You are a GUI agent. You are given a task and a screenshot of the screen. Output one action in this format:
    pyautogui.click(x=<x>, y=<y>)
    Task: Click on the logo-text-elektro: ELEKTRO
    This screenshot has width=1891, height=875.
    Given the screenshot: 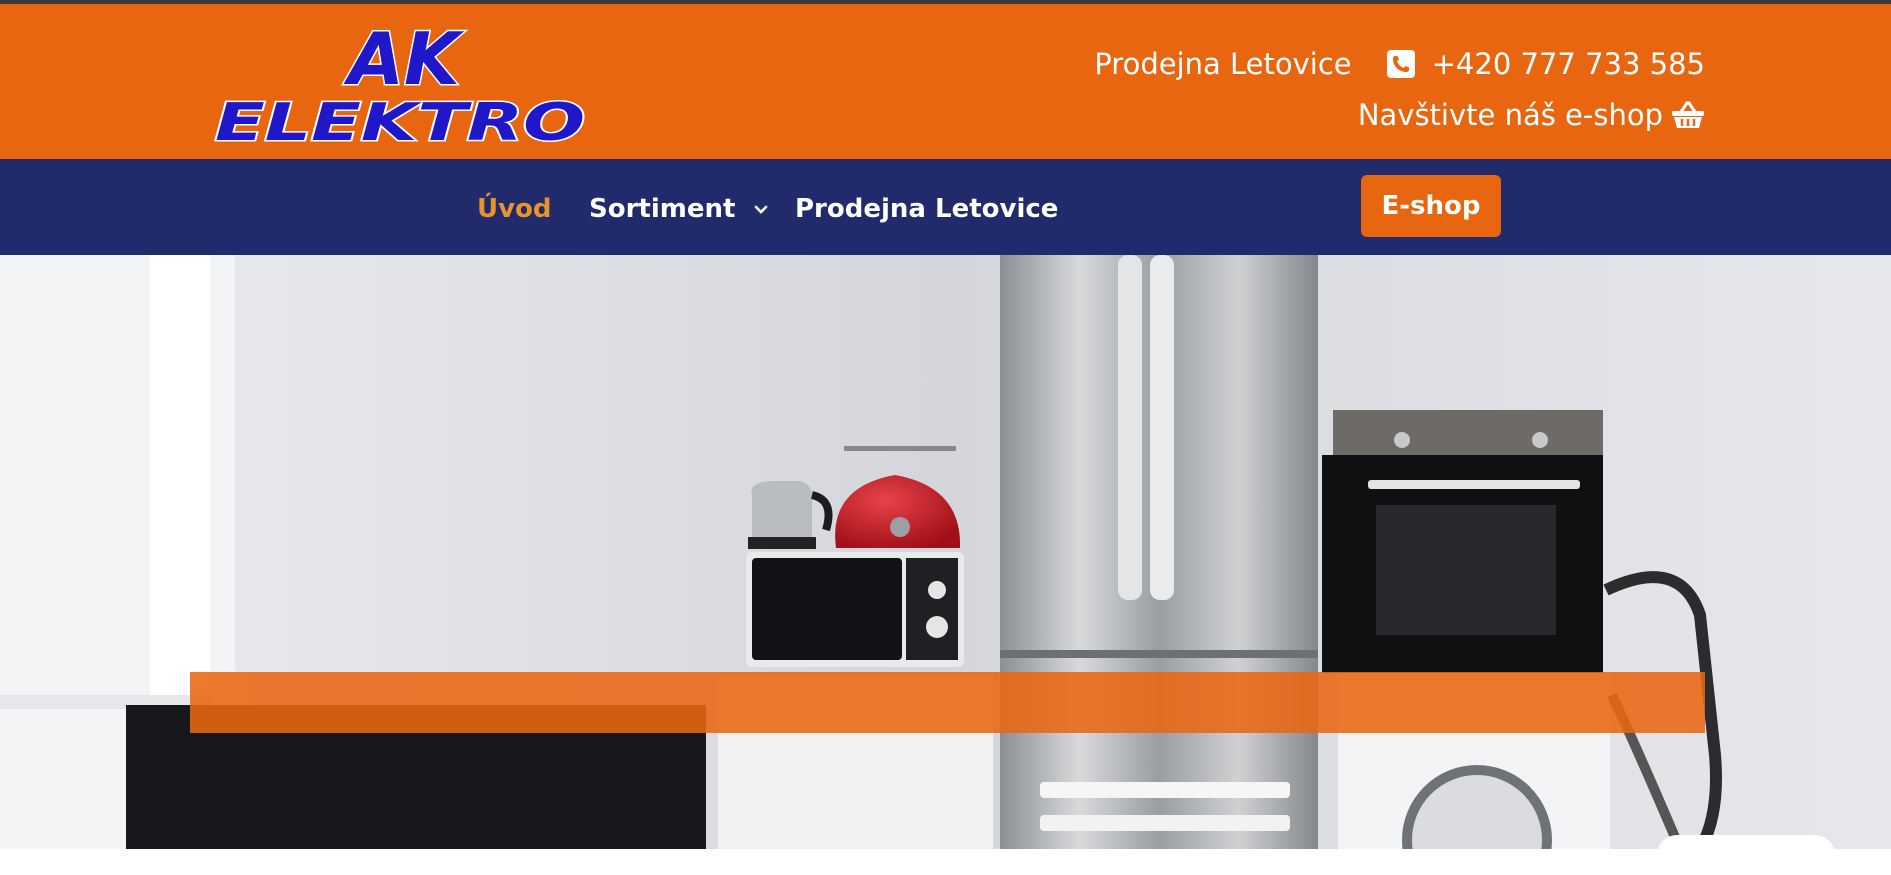 What is the action you would take?
    pyautogui.click(x=400, y=120)
    